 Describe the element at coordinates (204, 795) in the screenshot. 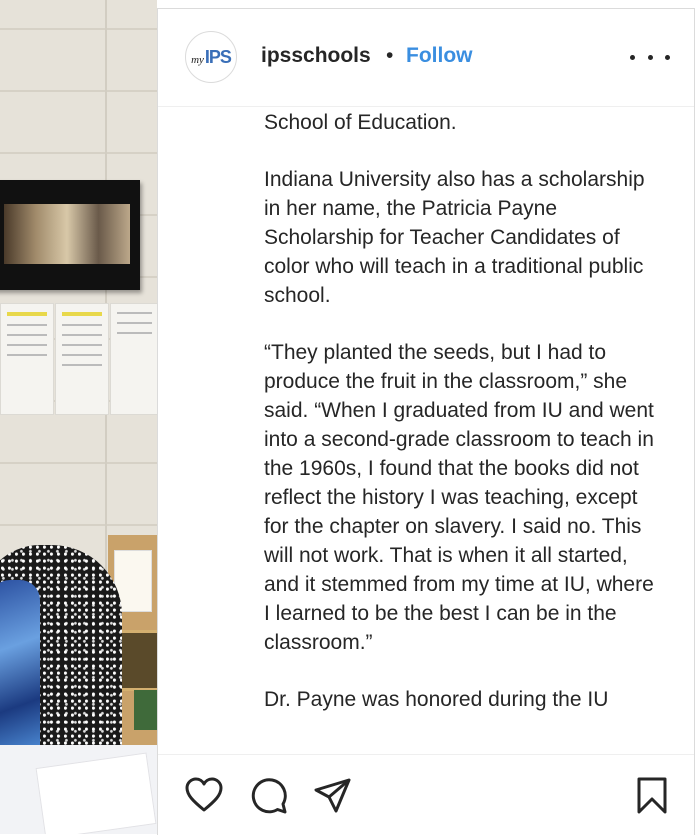

I see `heart-icon` at that location.